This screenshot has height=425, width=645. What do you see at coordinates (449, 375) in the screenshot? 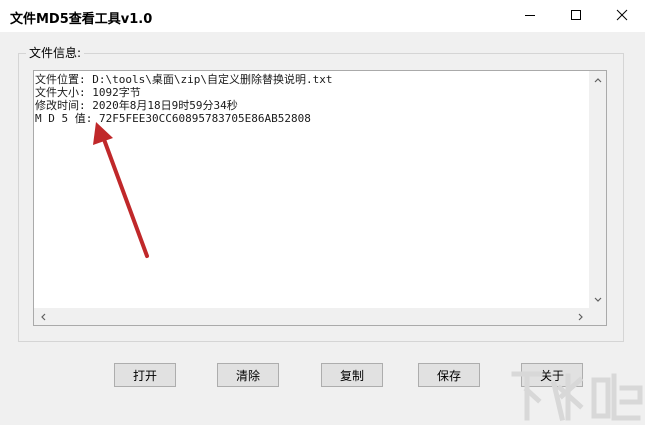
I see `save-button: 保存` at bounding box center [449, 375].